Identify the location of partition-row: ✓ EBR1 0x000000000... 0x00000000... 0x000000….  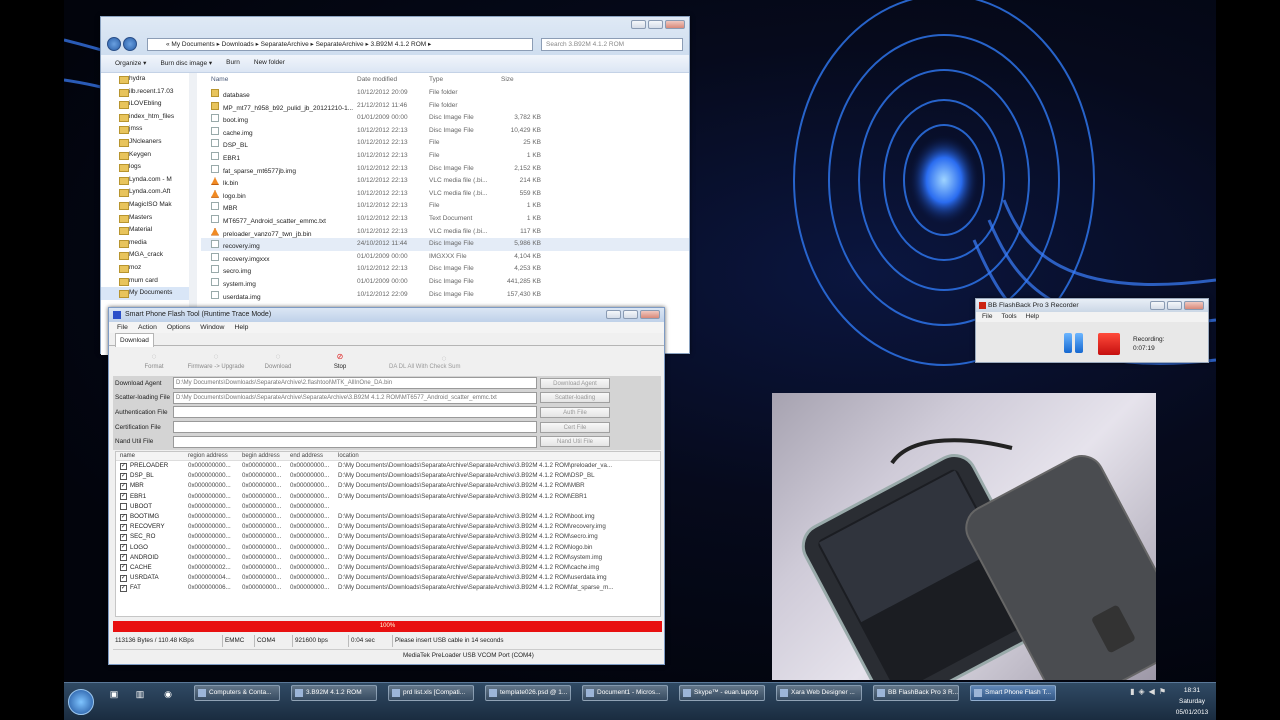
(388, 497).